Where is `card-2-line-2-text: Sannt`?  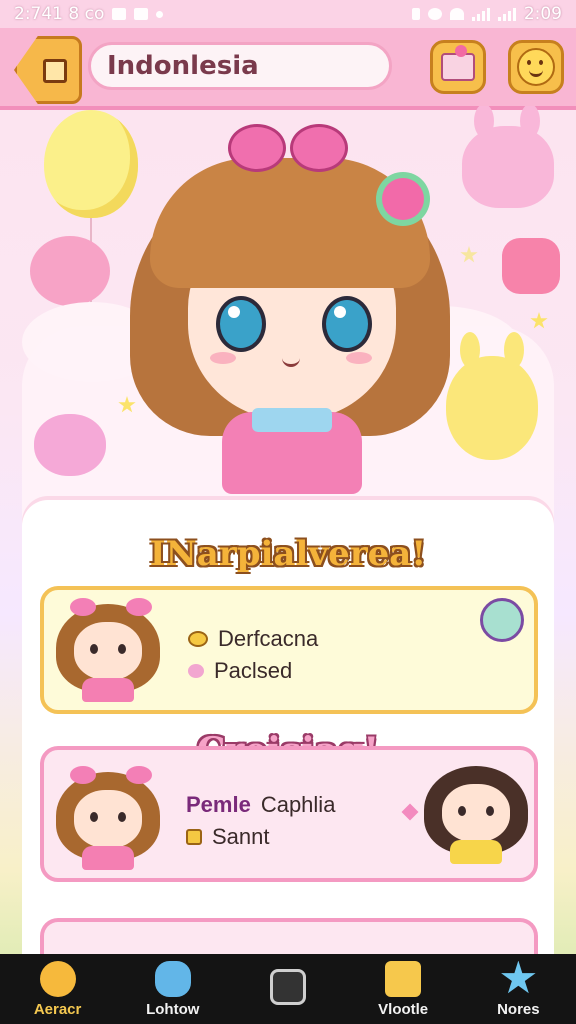
card-2-line-2-text: Sannt is located at coordinates (241, 836).